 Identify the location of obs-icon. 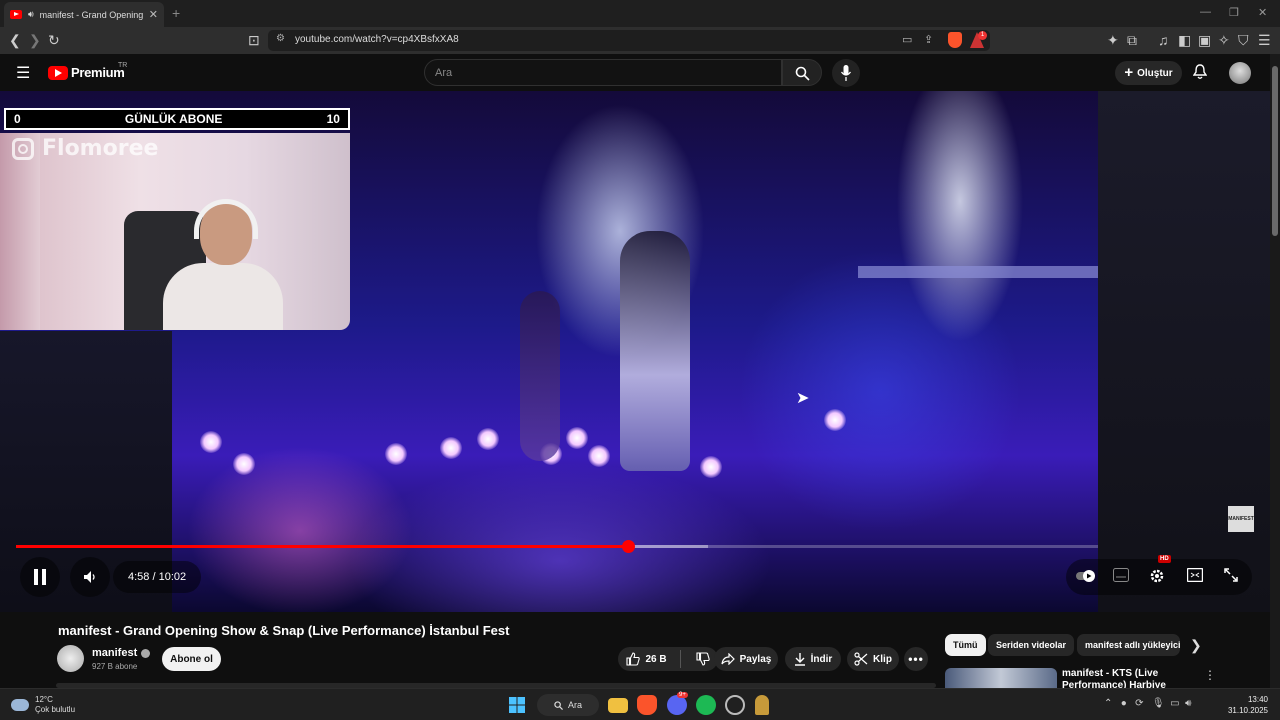
(735, 705).